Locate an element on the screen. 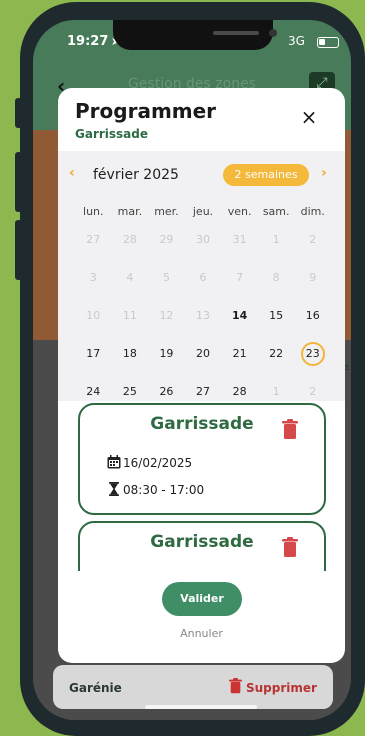 The width and height of the screenshot is (365, 736). calendar-week: 17 18 19 20 21 22 23 is located at coordinates (203, 354).